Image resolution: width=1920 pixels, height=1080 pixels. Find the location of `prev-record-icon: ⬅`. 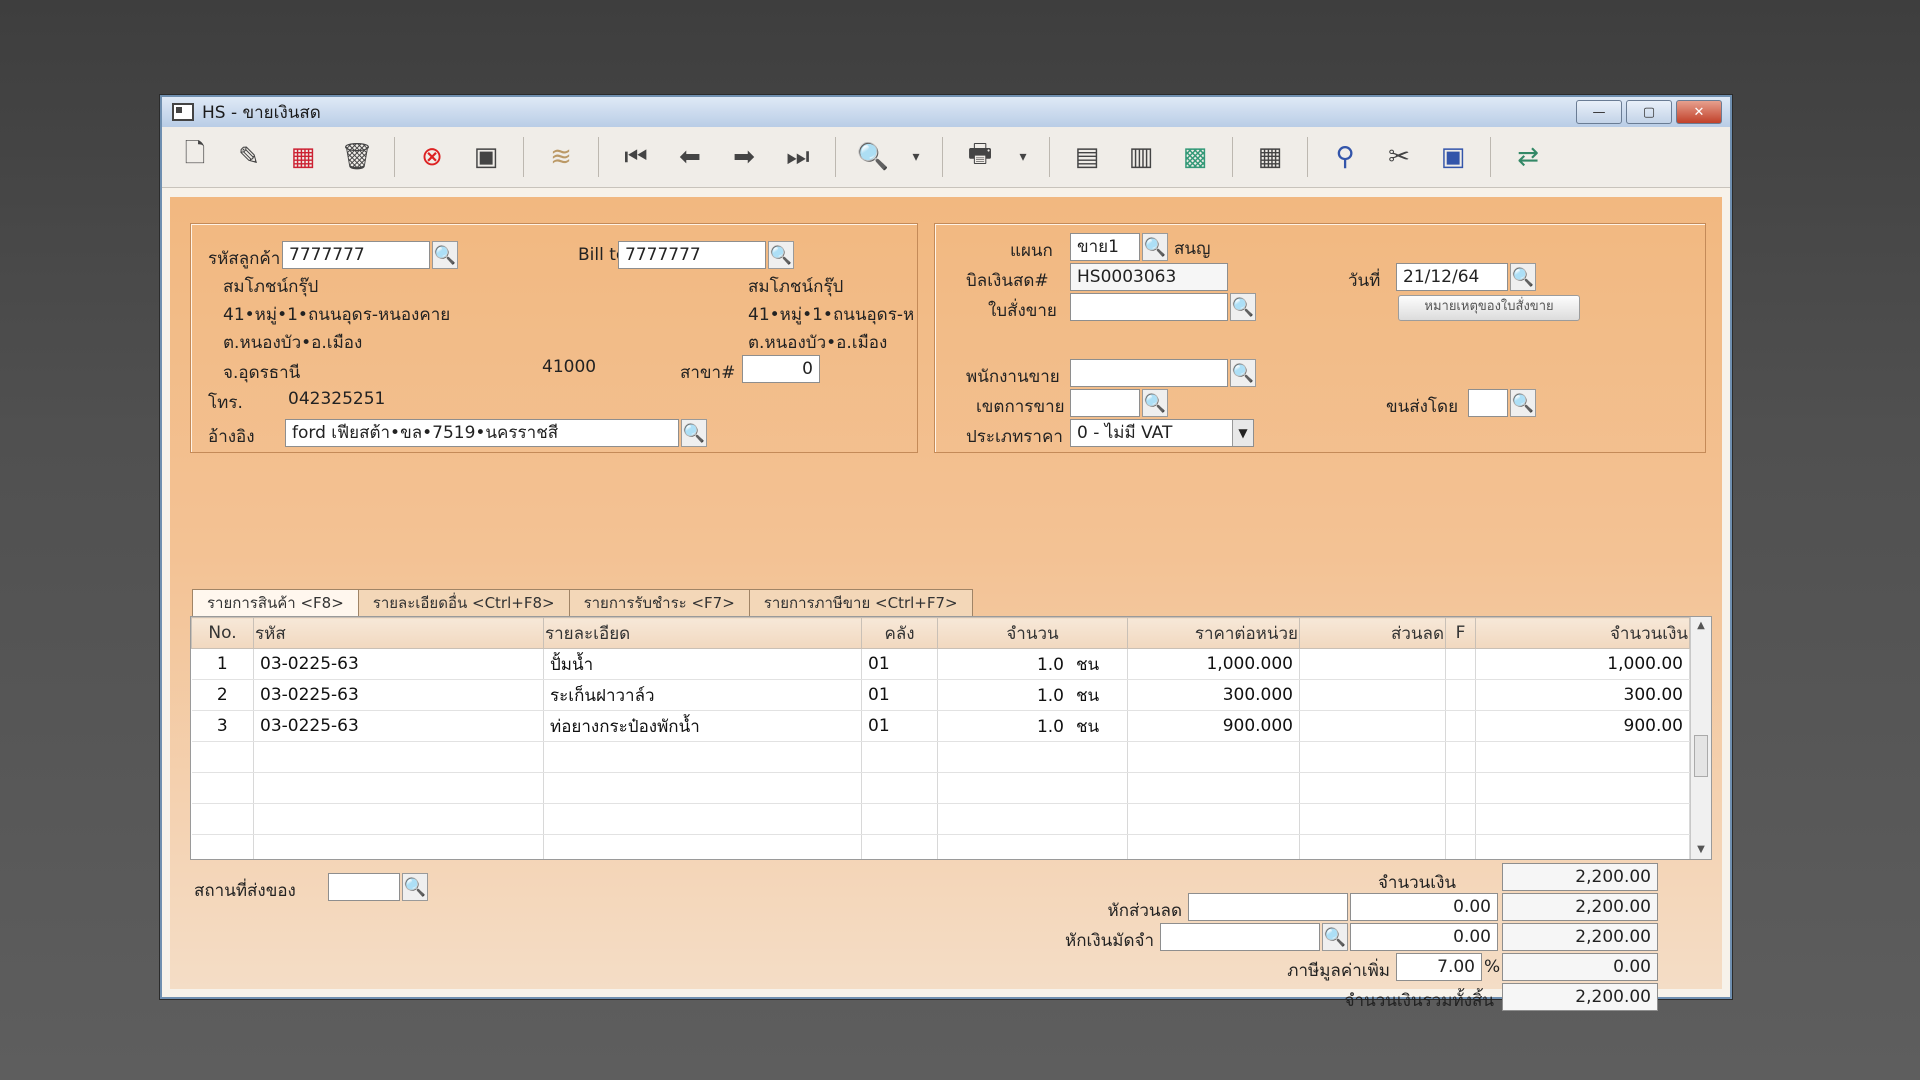

prev-record-icon: ⬅ is located at coordinates (690, 157).